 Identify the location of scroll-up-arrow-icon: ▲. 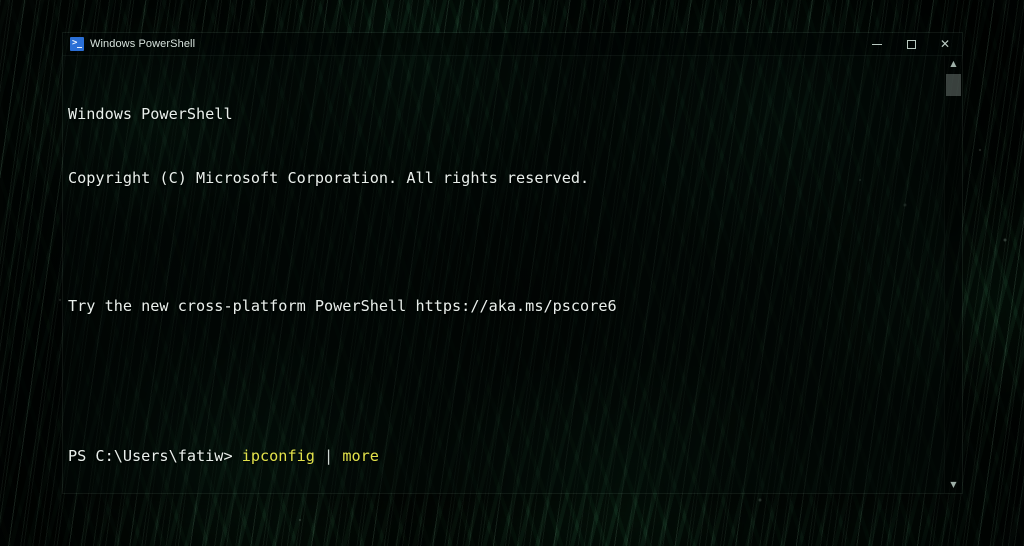
(953, 64).